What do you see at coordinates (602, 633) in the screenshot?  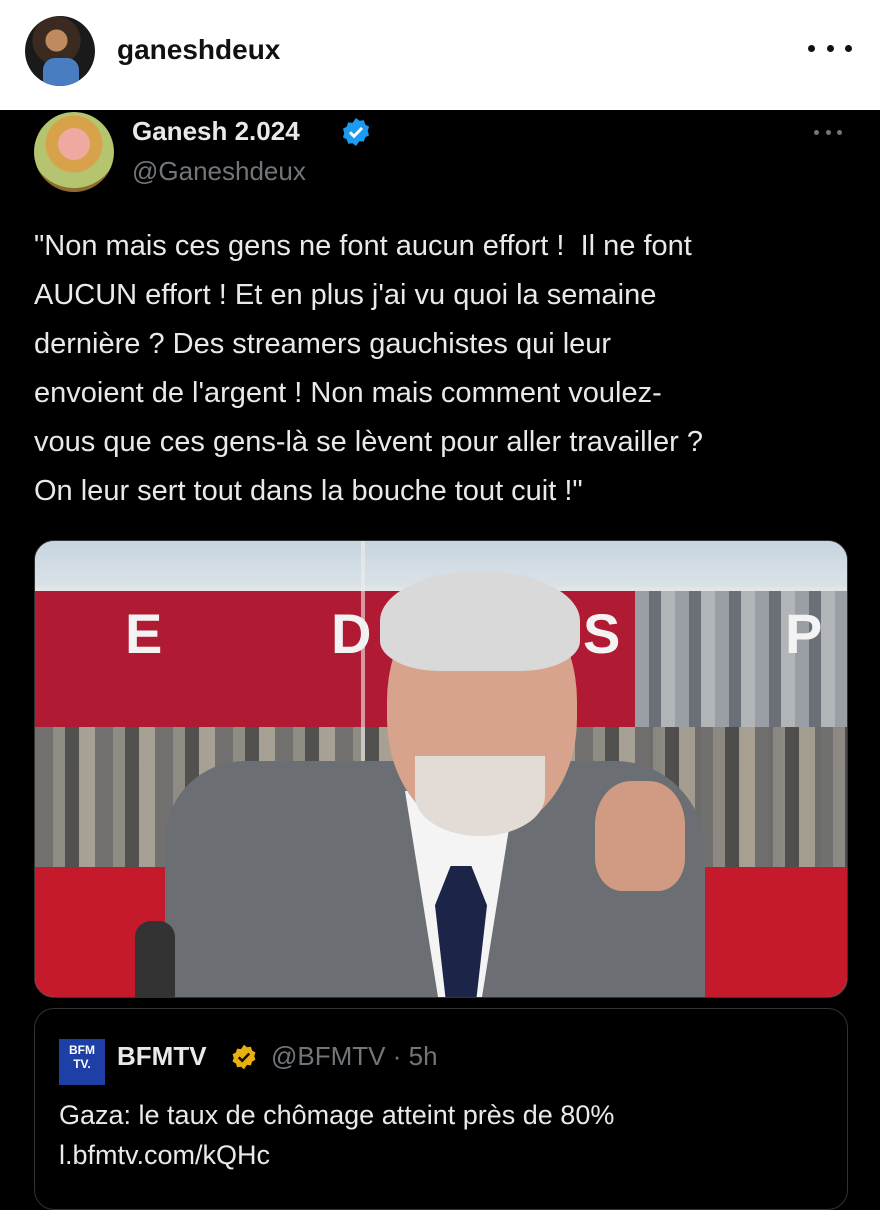 I see `media-banner-letter: S` at bounding box center [602, 633].